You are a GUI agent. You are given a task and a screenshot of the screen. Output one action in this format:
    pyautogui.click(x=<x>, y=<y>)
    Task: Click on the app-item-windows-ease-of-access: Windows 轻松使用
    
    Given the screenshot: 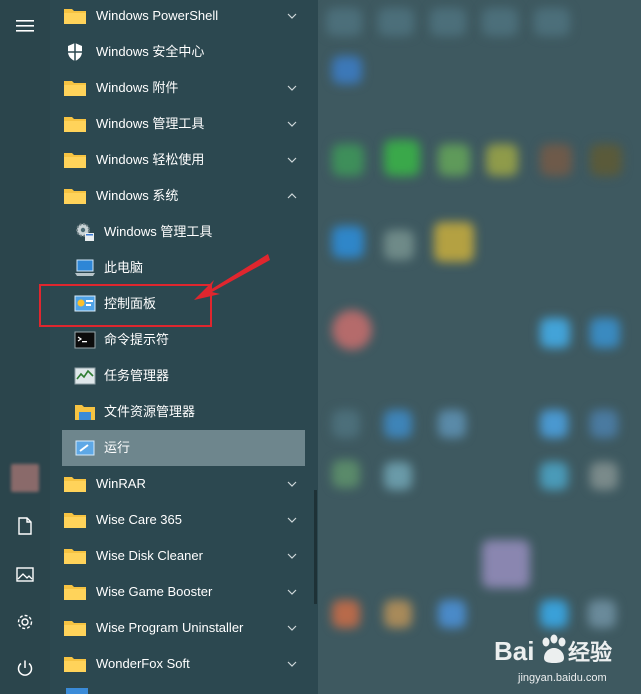 What is the action you would take?
    pyautogui.click(x=181, y=160)
    